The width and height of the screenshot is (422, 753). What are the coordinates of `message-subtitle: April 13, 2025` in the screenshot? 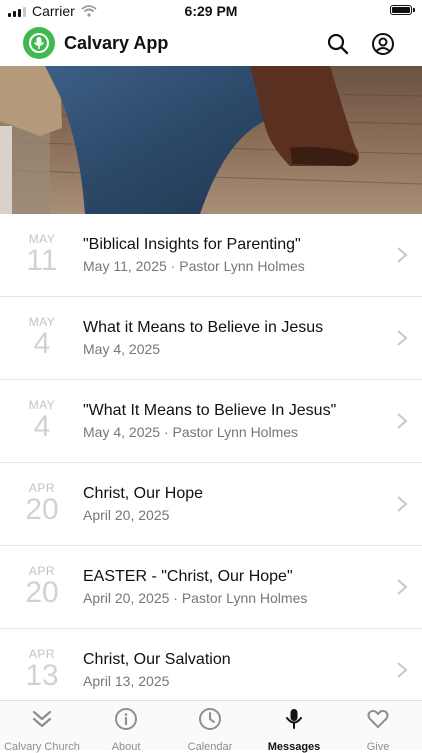 It's located at (126, 681).